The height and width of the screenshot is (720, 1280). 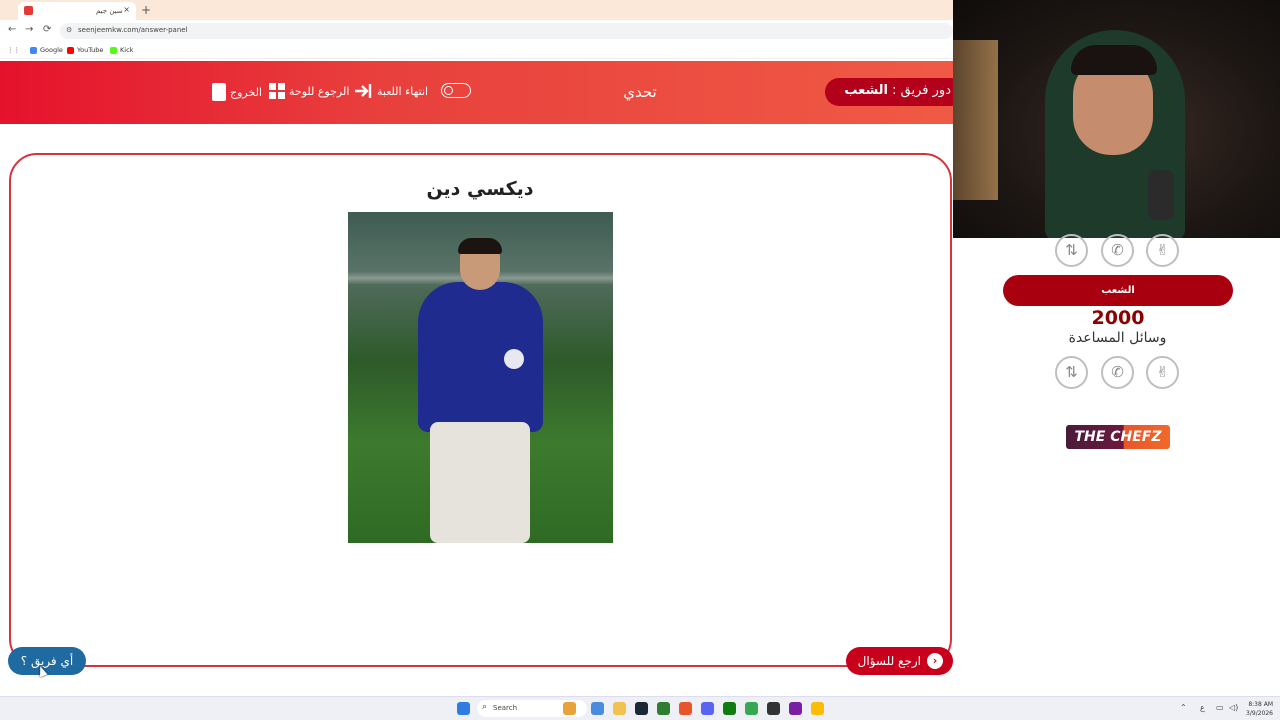 What do you see at coordinates (33, 50) in the screenshot?
I see `google-icon` at bounding box center [33, 50].